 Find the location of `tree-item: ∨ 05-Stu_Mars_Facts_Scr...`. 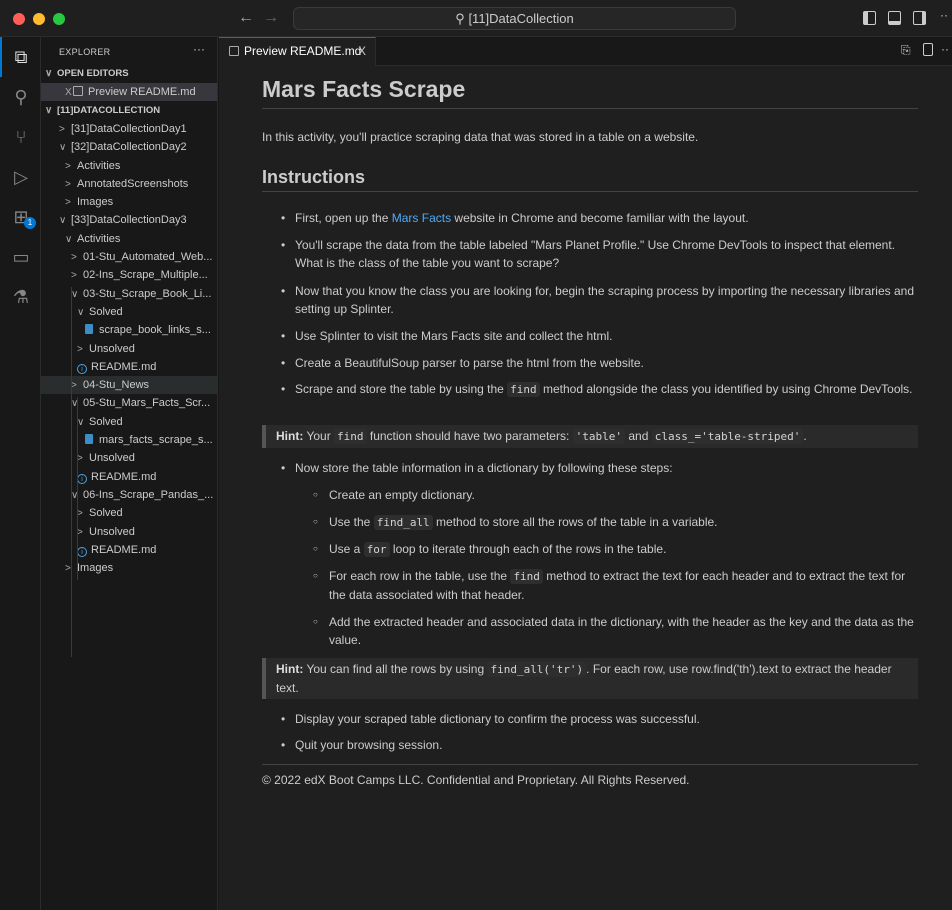

tree-item: ∨ 05-Stu_Mars_Facts_Scr... is located at coordinates (129, 403).